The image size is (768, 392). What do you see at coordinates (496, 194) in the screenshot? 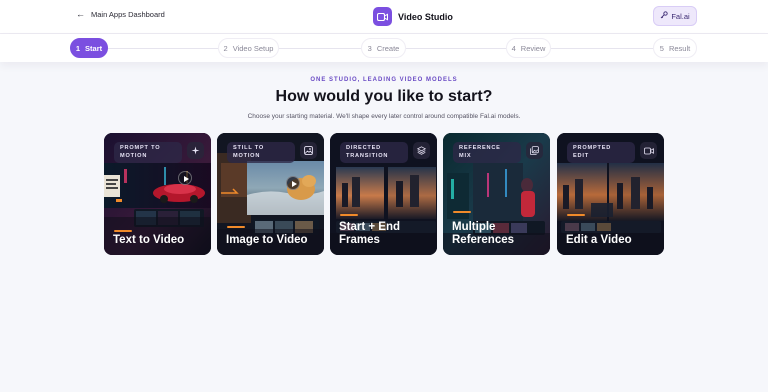
I see `option-card-multiple-references: REFERENCE MIX Multiple References` at bounding box center [496, 194].